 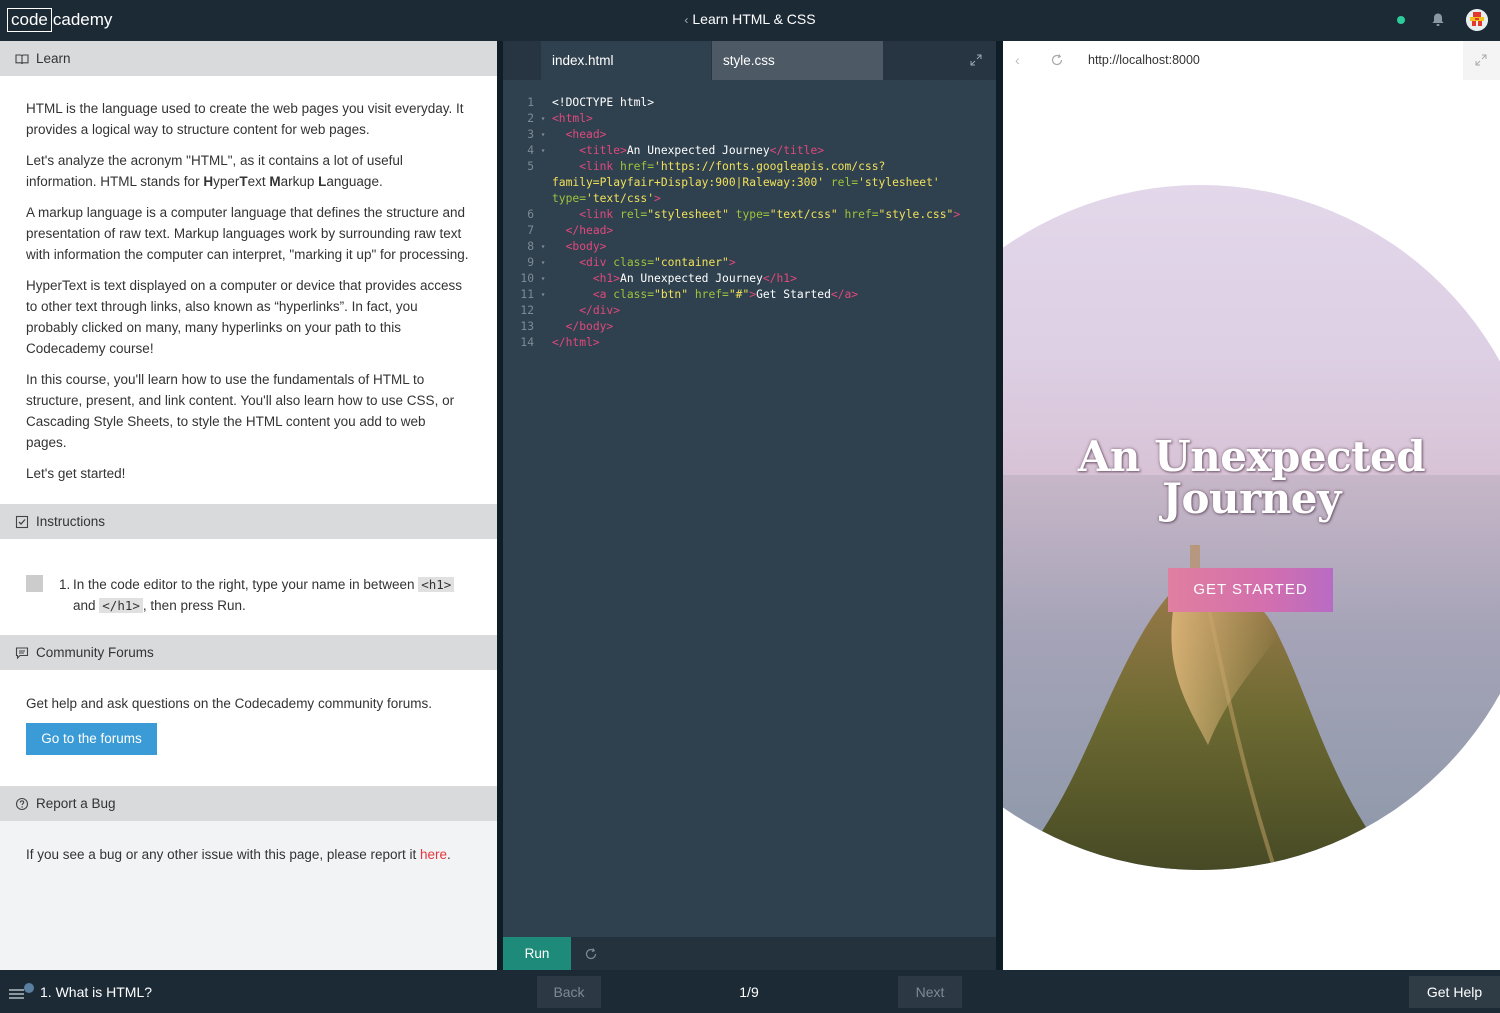 What do you see at coordinates (248, 652) in the screenshot?
I see `forums-header: Community Forums` at bounding box center [248, 652].